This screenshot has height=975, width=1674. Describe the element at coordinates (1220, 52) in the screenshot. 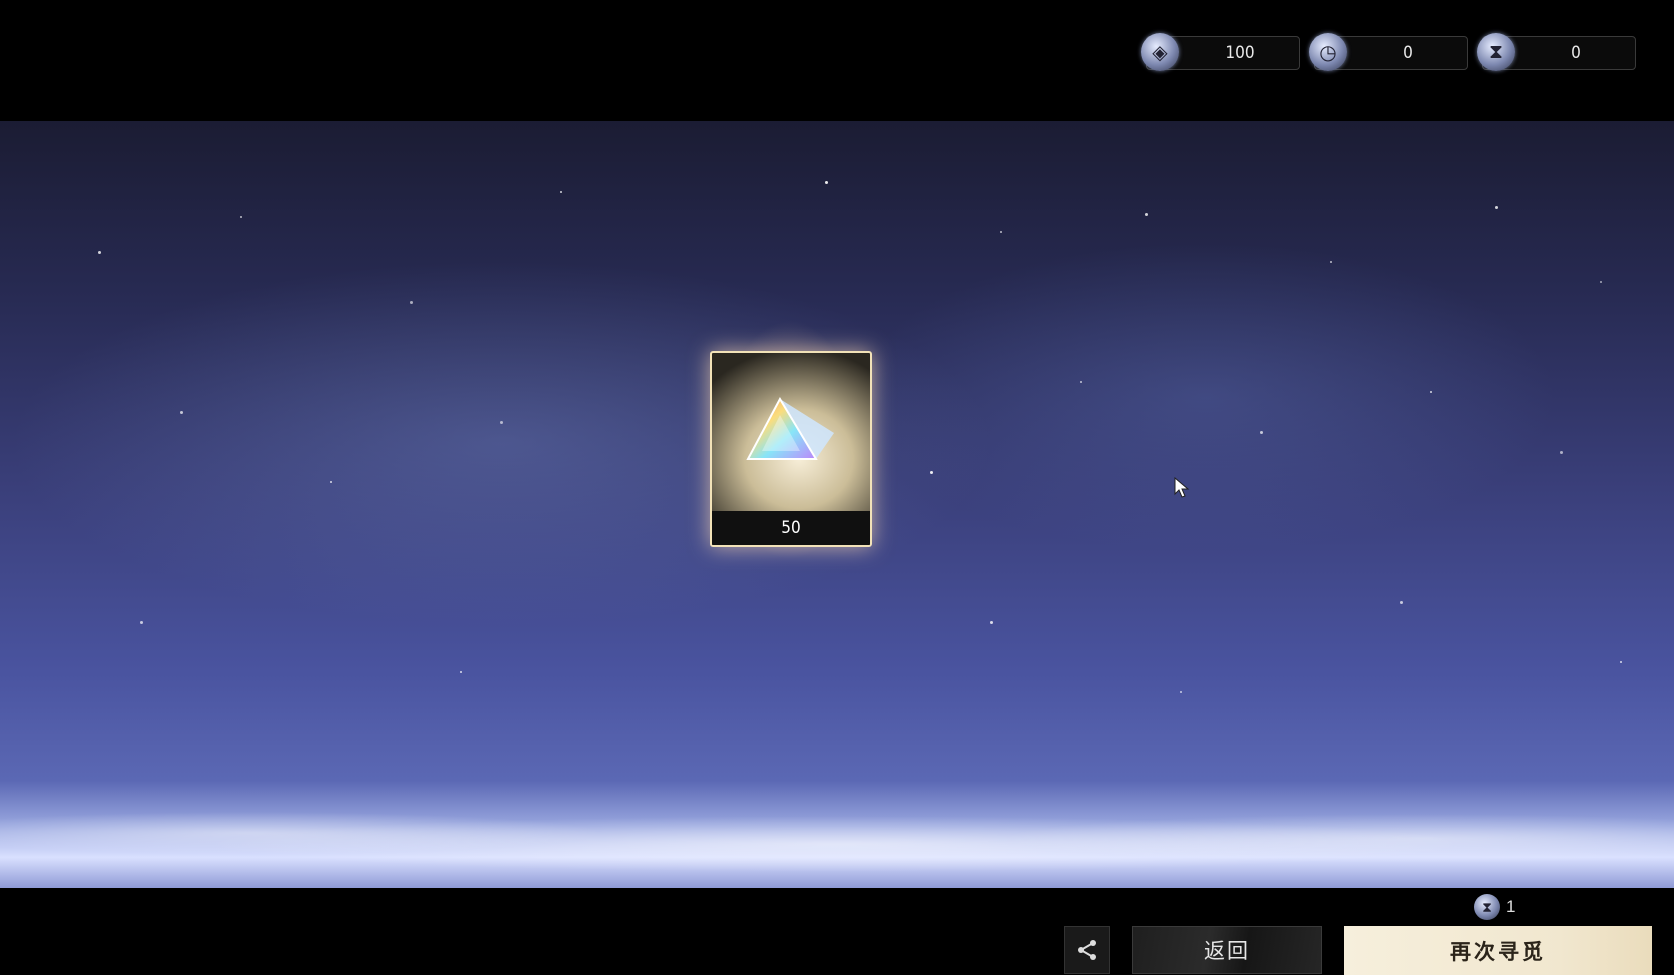

I see `currency-crystal: ◈ 100` at that location.